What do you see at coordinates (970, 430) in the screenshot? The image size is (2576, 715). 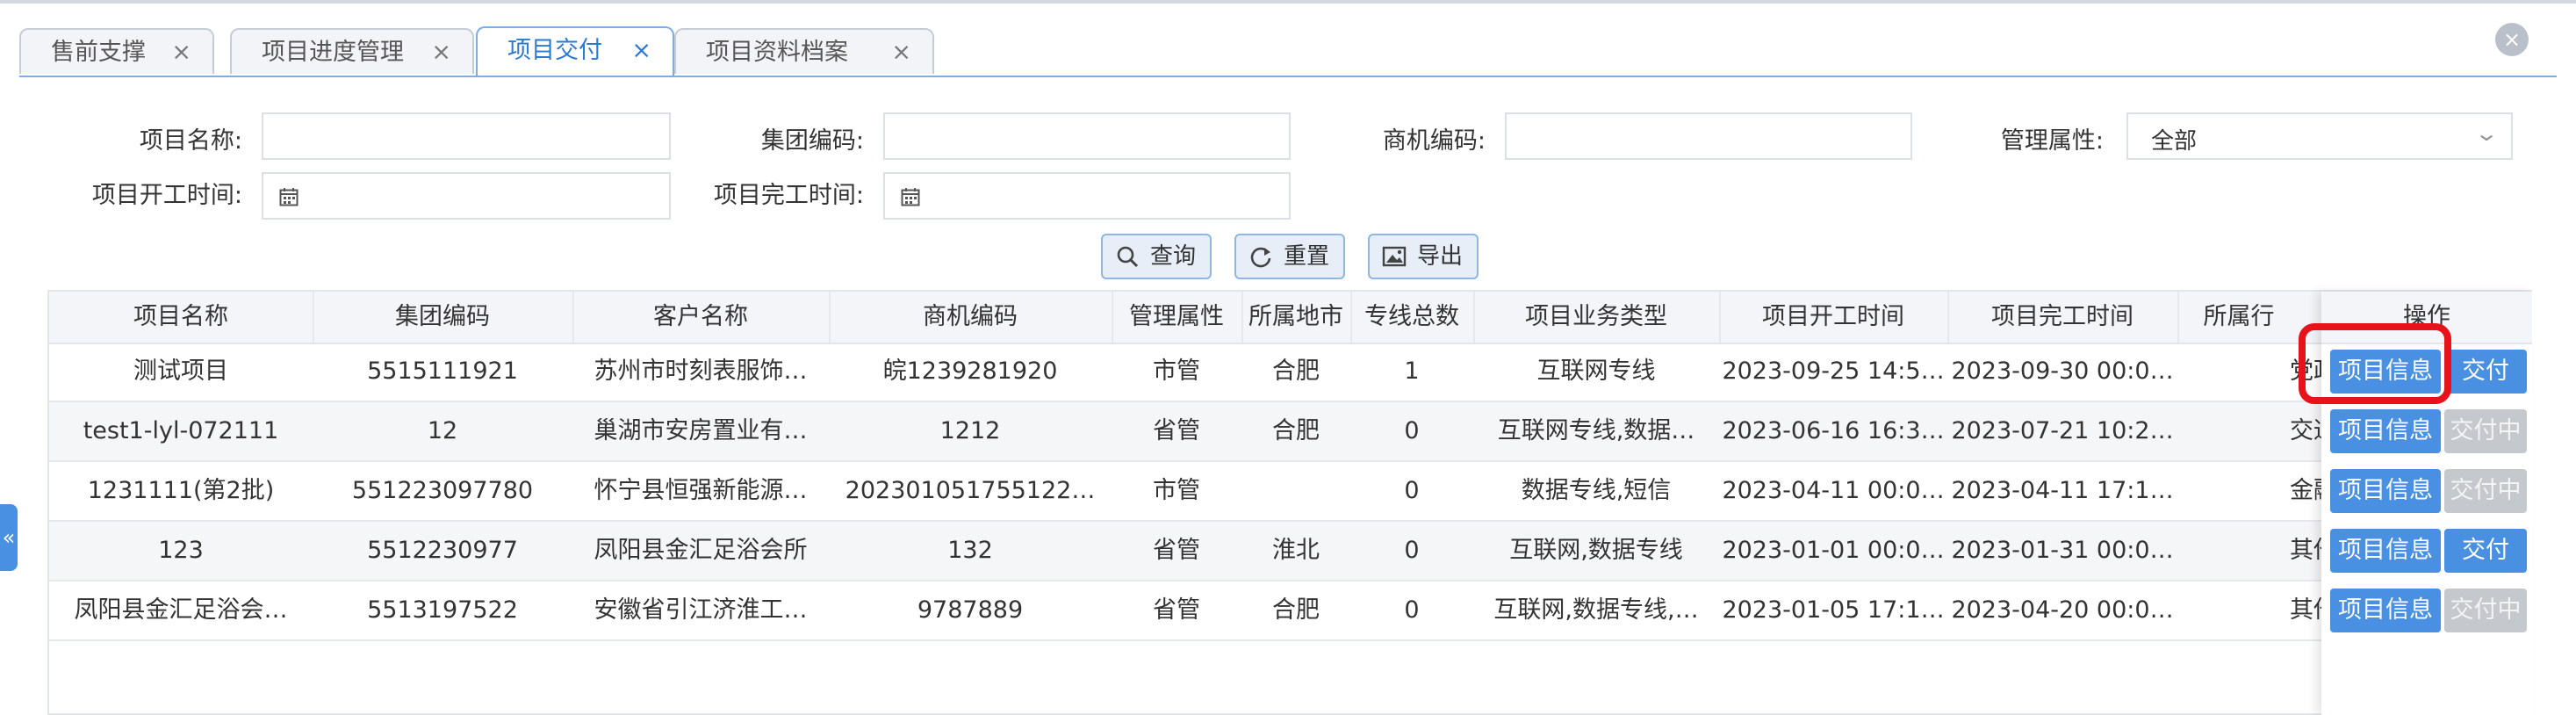 I see `cell-opportunity-code: 1212` at bounding box center [970, 430].